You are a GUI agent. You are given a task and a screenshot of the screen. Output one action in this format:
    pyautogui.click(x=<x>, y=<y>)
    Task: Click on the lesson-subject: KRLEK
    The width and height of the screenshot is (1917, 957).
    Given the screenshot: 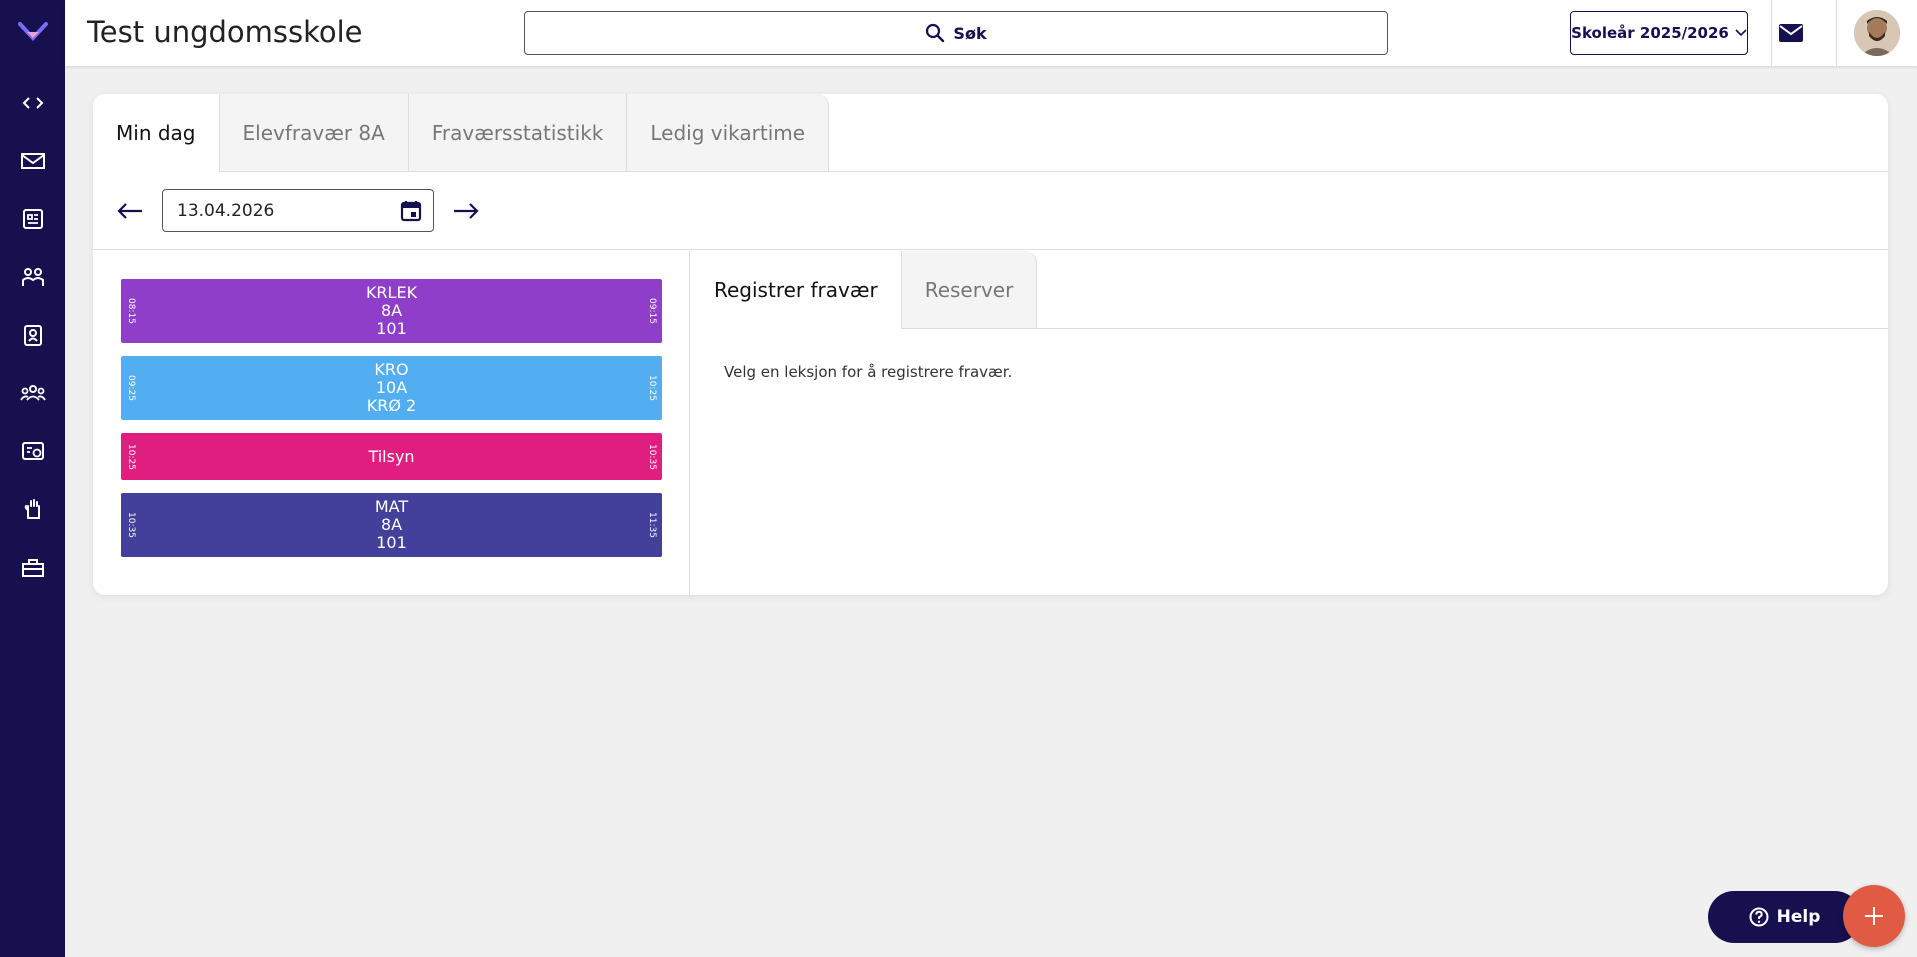 What is the action you would take?
    pyautogui.click(x=391, y=292)
    